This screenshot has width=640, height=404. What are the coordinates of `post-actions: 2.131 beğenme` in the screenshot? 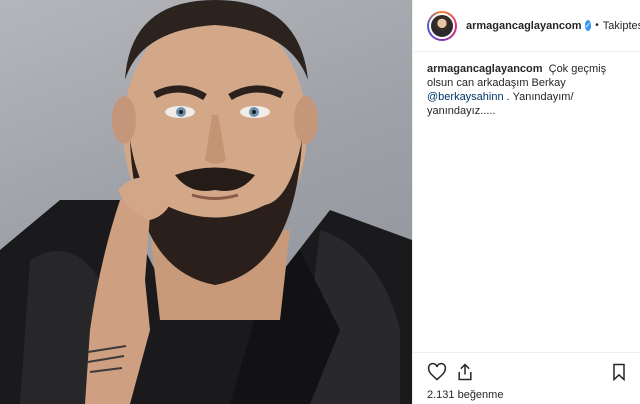 It's located at (526, 378).